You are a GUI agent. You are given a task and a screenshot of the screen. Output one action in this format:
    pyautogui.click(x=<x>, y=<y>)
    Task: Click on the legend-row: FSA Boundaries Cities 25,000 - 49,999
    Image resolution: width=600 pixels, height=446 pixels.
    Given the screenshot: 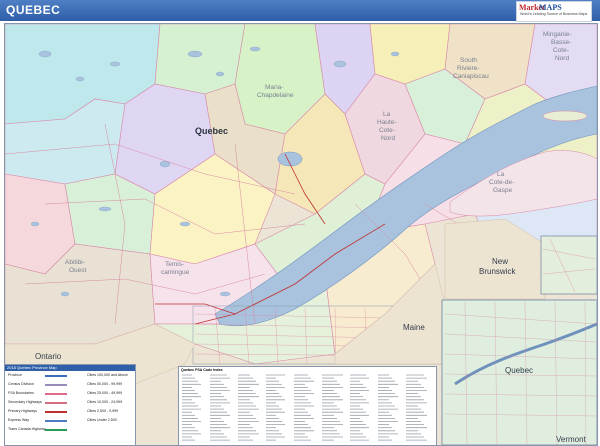 What is the action you would take?
    pyautogui.click(x=70, y=393)
    